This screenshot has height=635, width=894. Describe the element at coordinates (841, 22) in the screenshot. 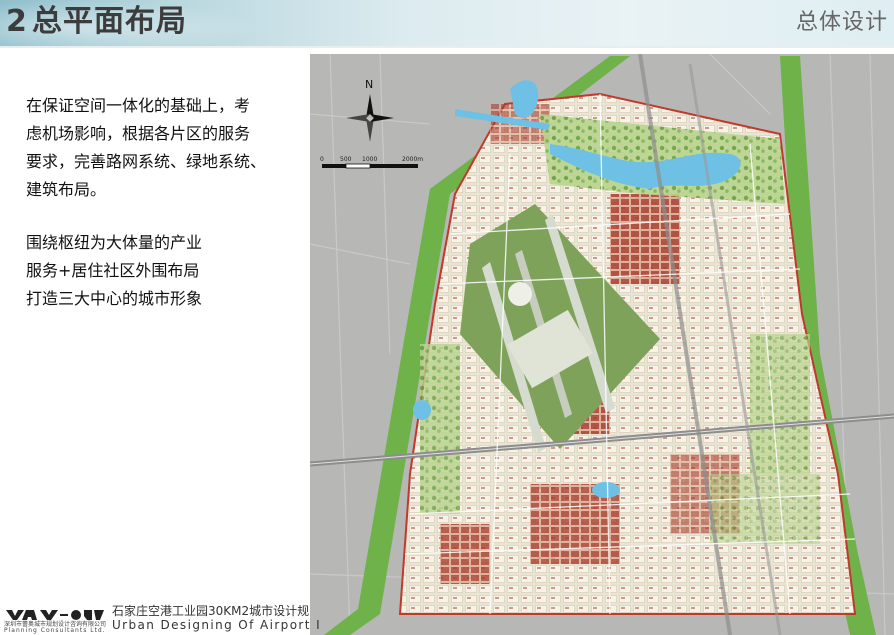

I see `section-label: 总体设计` at that location.